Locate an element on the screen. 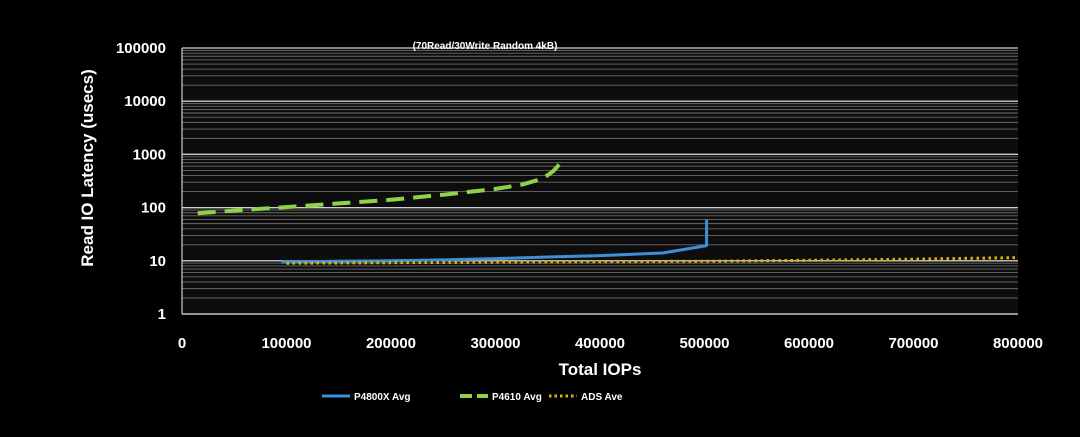 Image resolution: width=1080 pixels, height=437 pixels. x-tick-label: 800000 is located at coordinates (1018, 343).